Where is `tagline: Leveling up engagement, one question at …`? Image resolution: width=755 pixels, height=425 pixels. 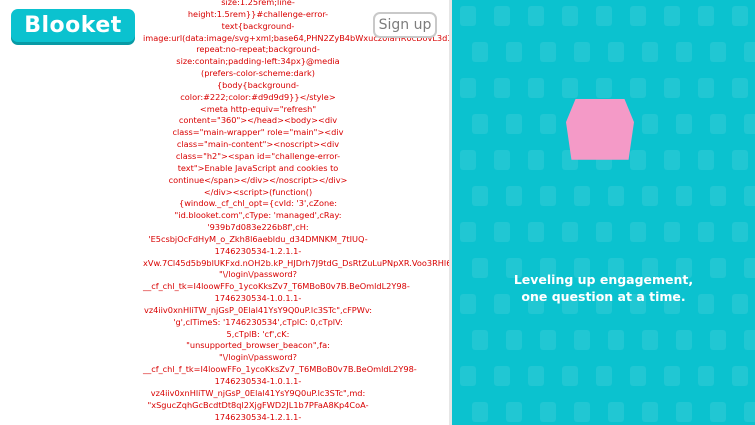
tagline: Leveling up engagement, one question at … is located at coordinates (603, 288).